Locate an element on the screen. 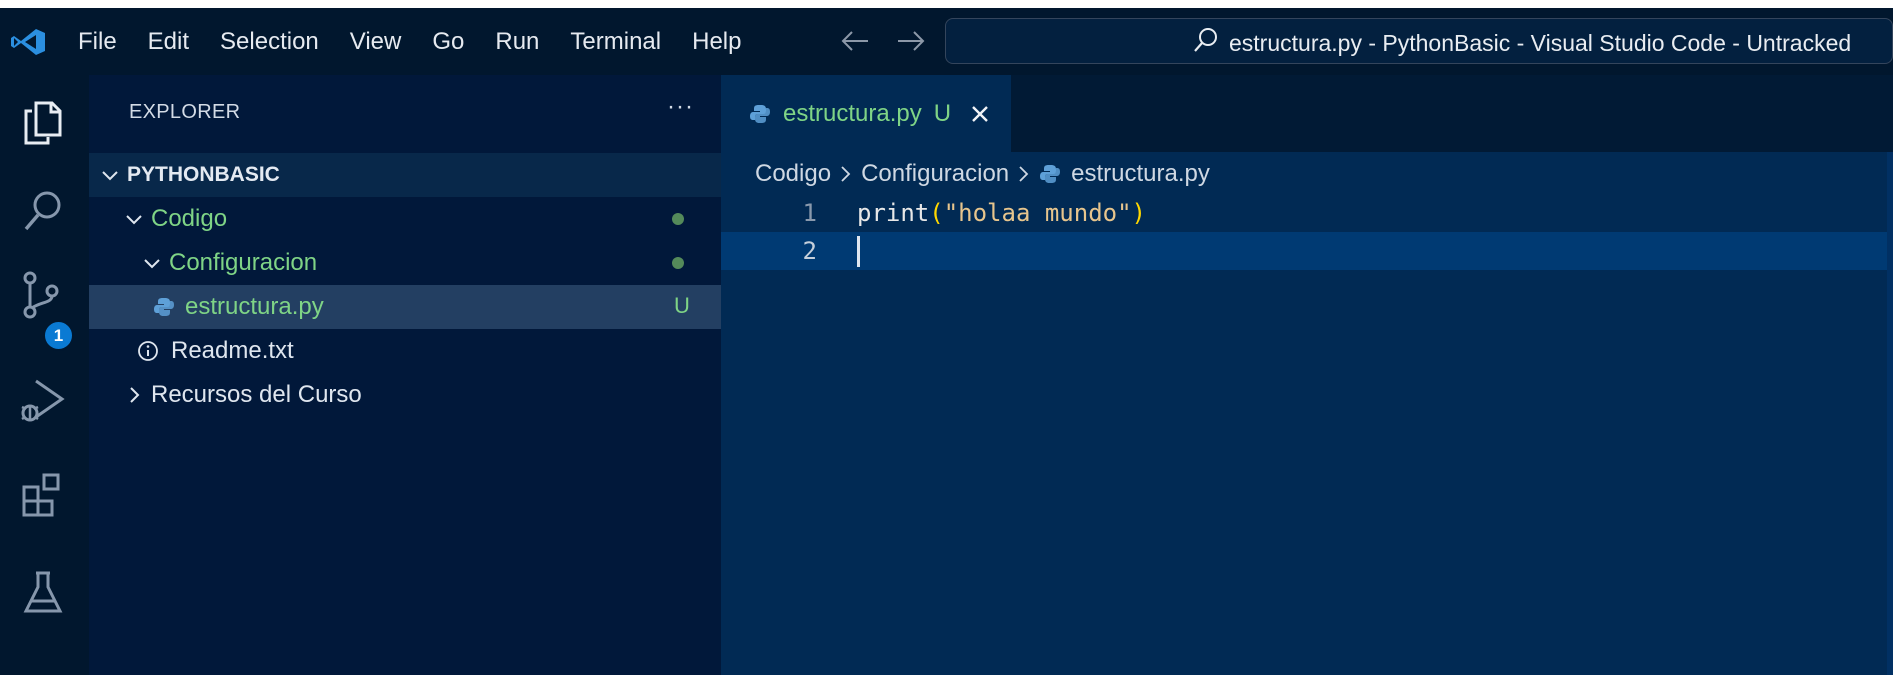 This screenshot has height=675, width=1902. source-control-icon is located at coordinates (43, 295).